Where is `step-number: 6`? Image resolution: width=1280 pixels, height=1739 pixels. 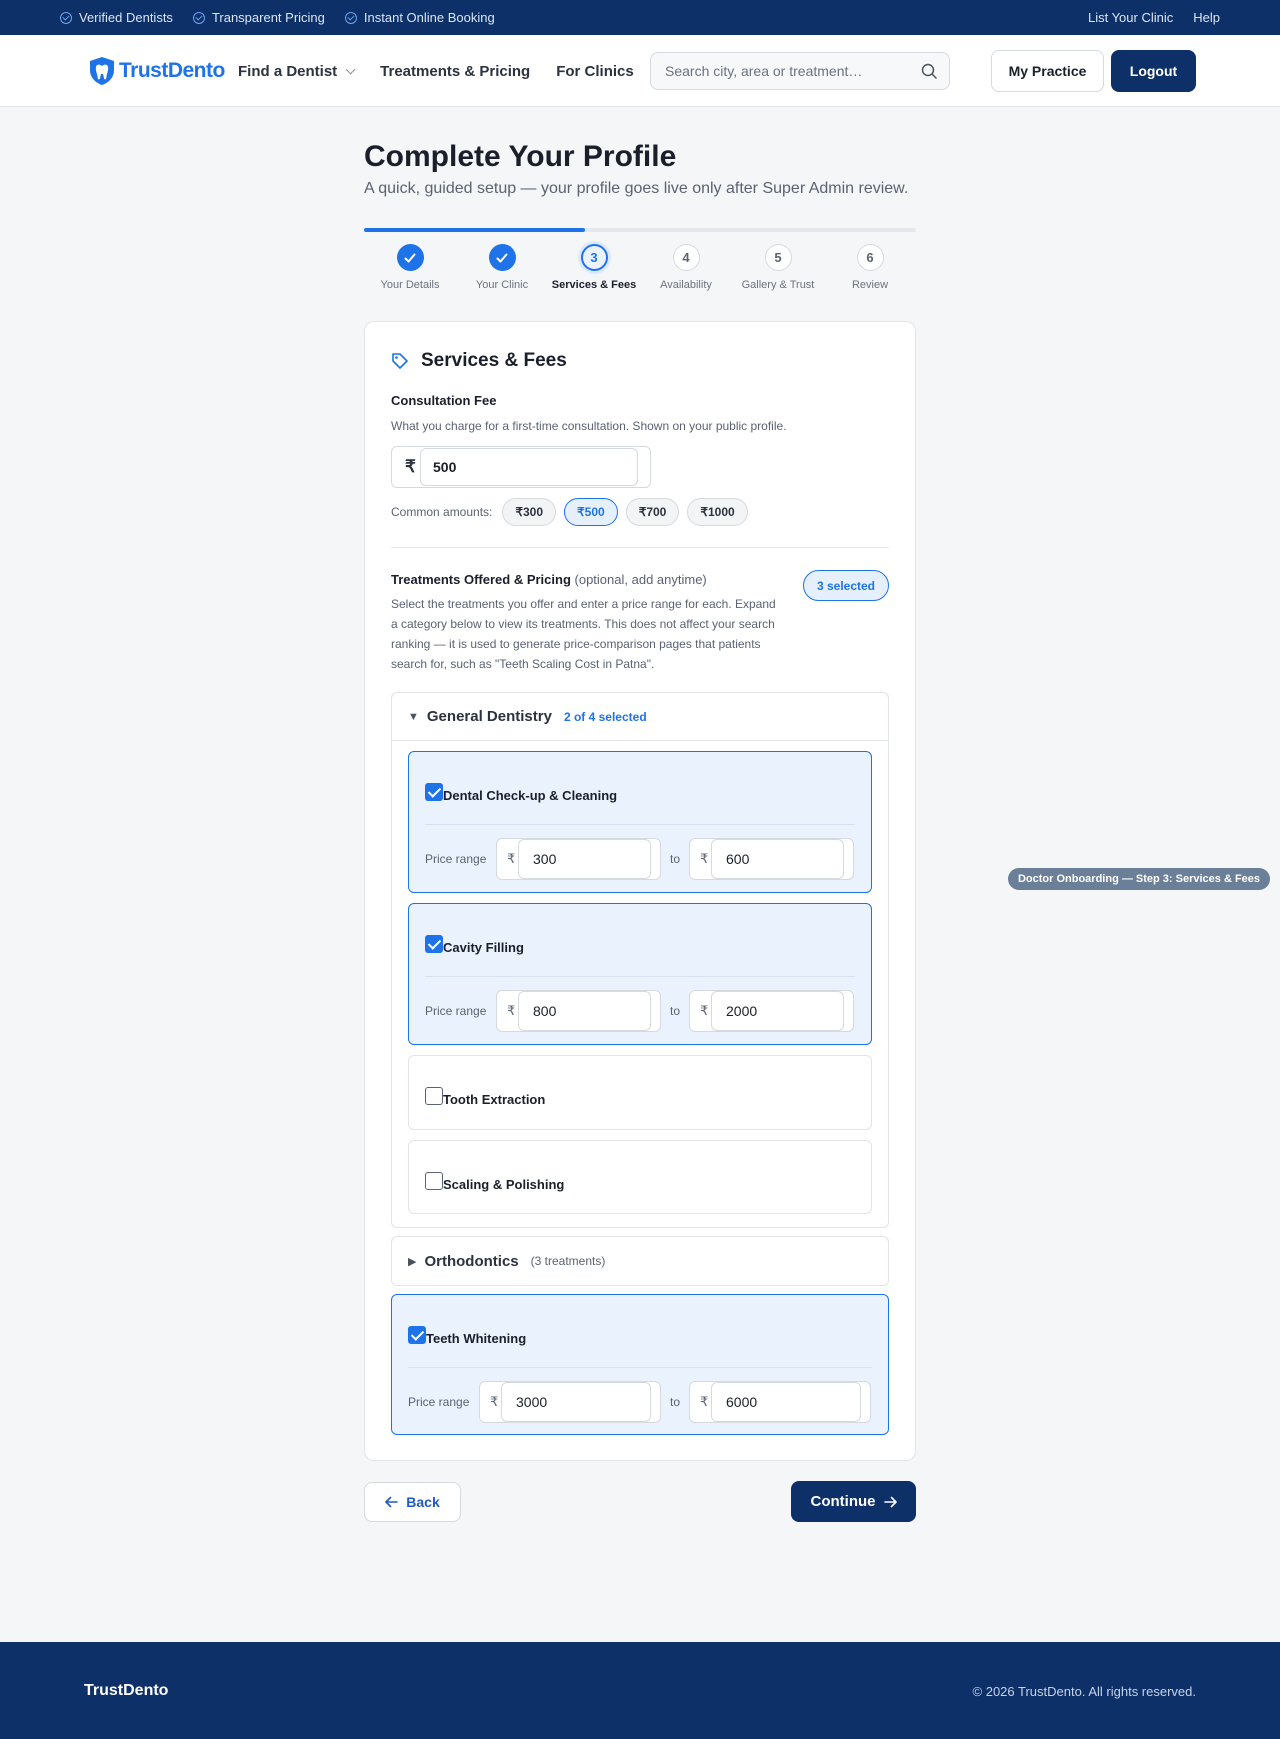 step-number: 6 is located at coordinates (870, 257).